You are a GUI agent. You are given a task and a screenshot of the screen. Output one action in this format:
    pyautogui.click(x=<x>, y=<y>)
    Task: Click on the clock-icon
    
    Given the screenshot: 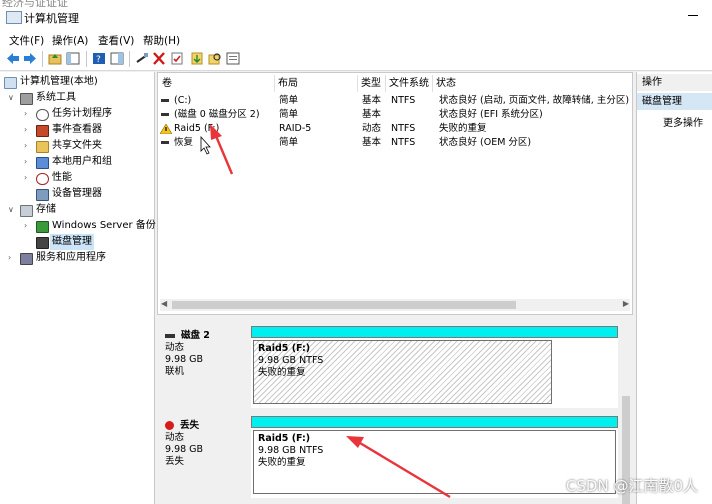 What is the action you would take?
    pyautogui.click(x=42, y=115)
    